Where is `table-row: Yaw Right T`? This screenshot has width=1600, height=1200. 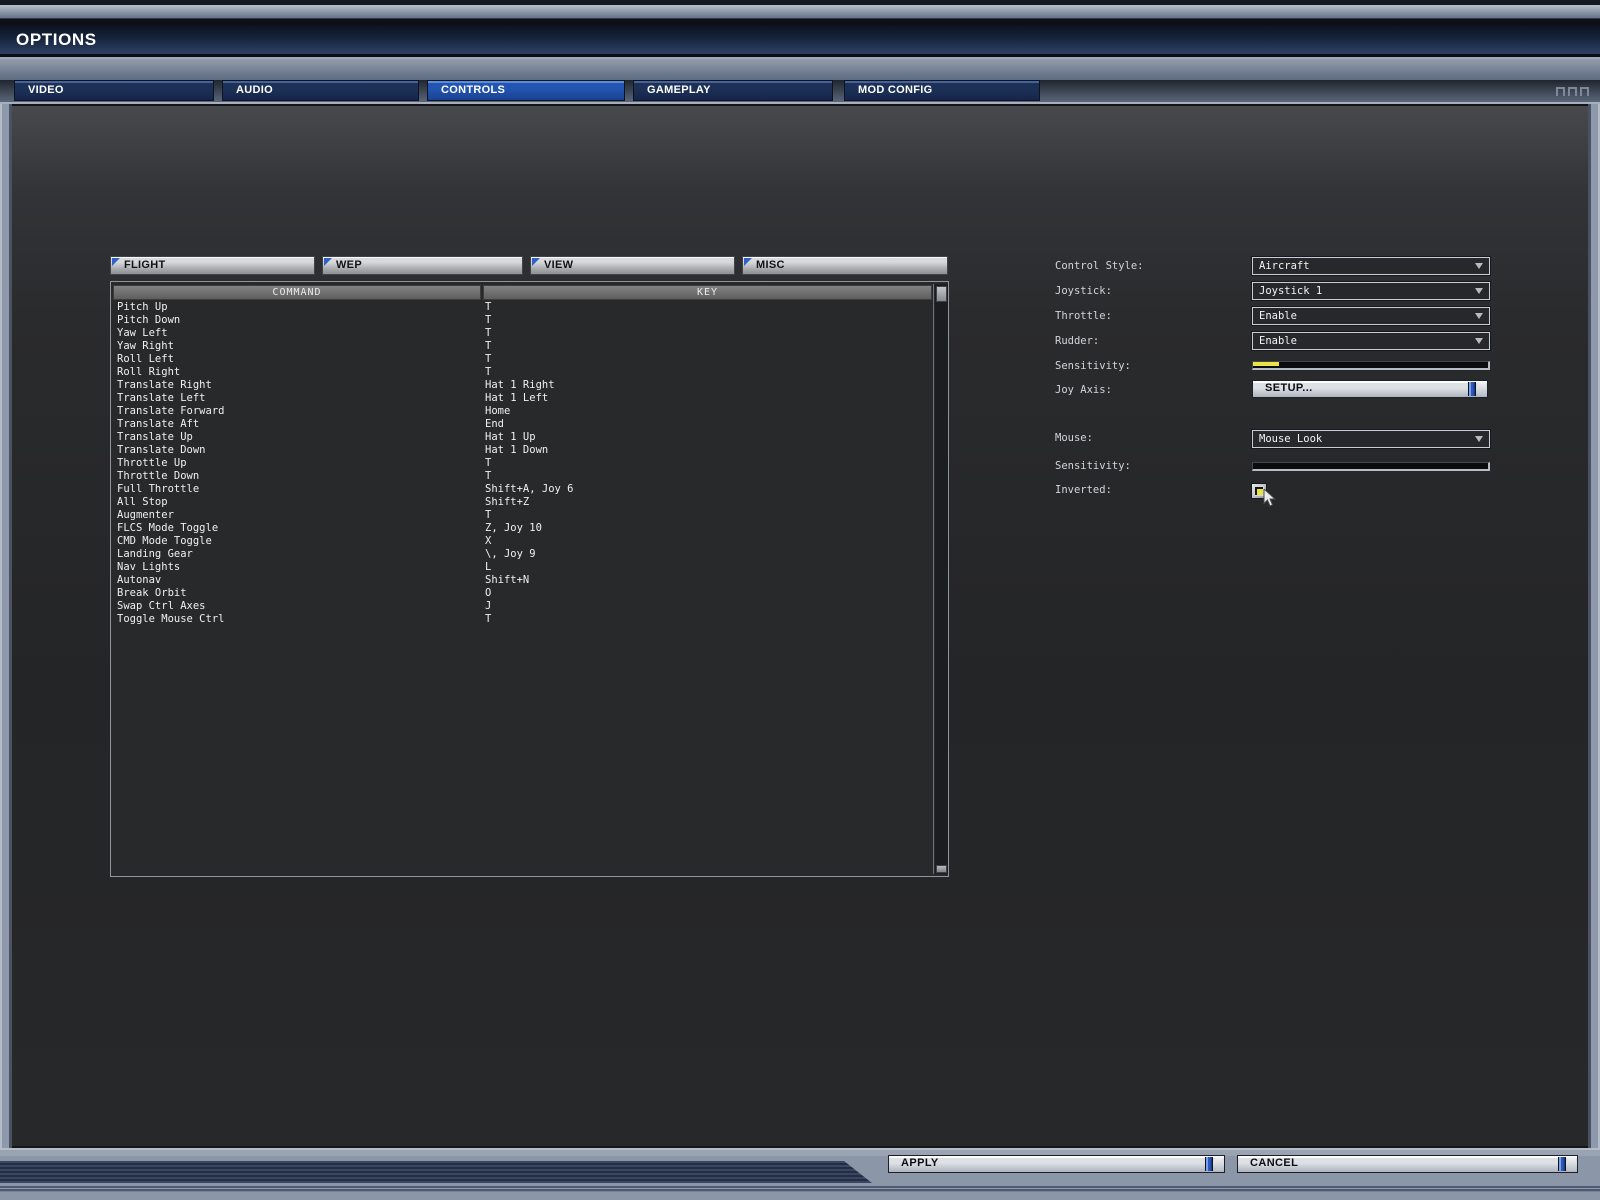 table-row: Yaw Right T is located at coordinates (522, 346).